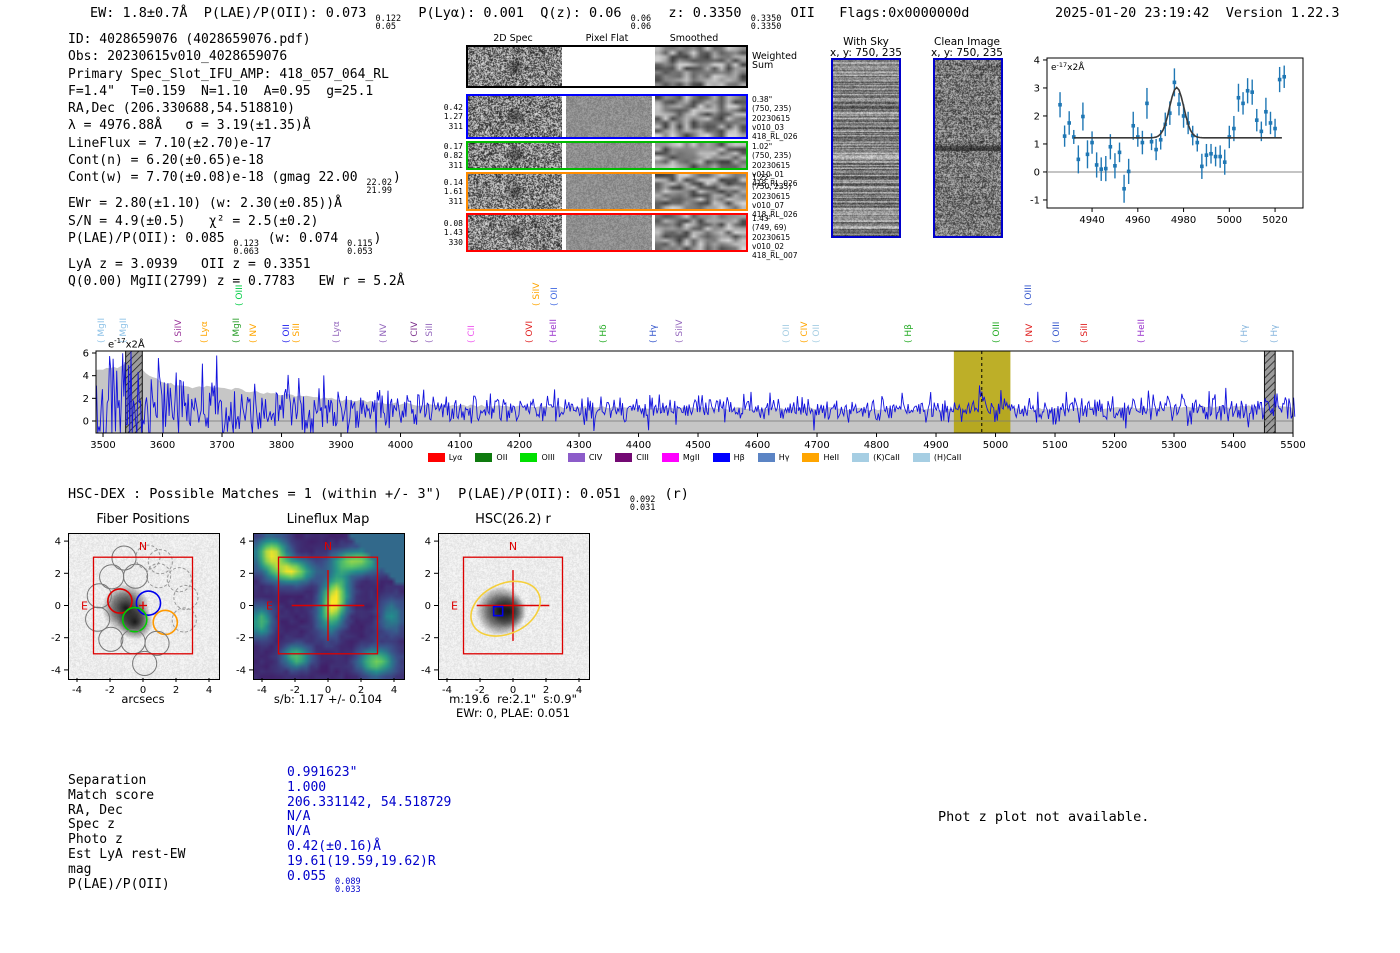 This screenshot has height=953, width=1400. I want to click on zoom-plot-area: -1 0 1 2 3 4 4940 4960 4980 5000 5020 e-17x2Å, so click(1167, 140).